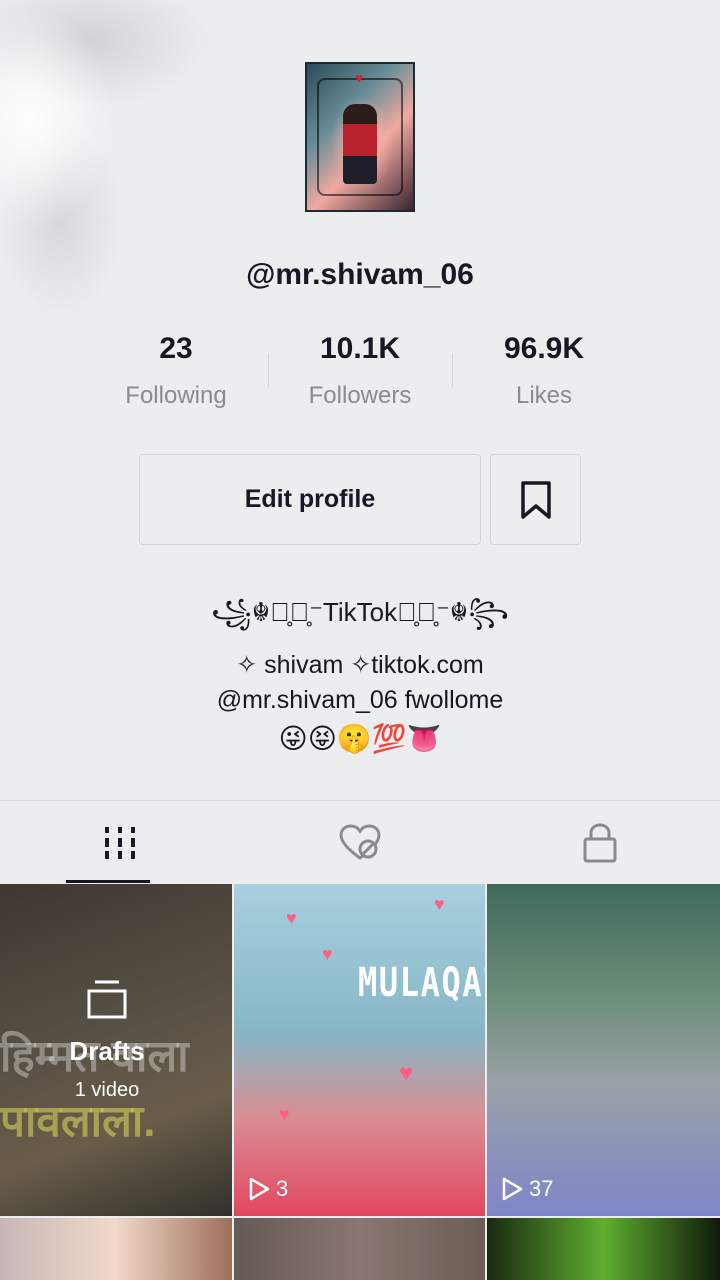 The height and width of the screenshot is (1280, 720). What do you see at coordinates (360, 348) in the screenshot?
I see `followers-count: 10.1K` at bounding box center [360, 348].